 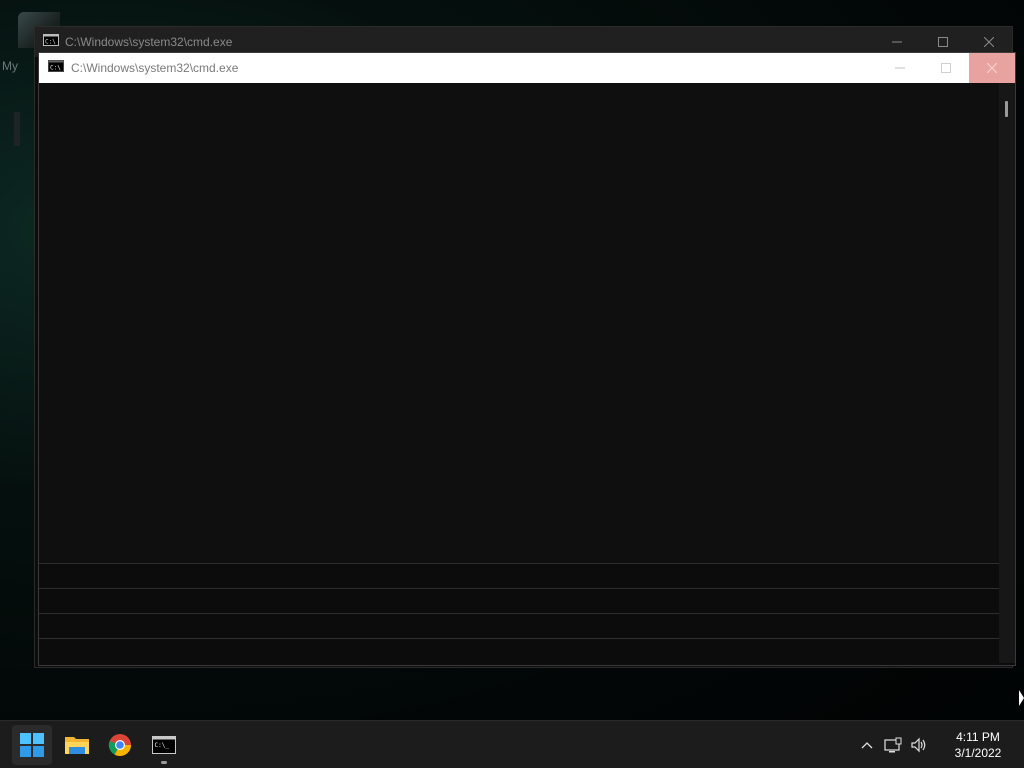 I want to click on cmd-icon: C:\_, so click(x=164, y=745).